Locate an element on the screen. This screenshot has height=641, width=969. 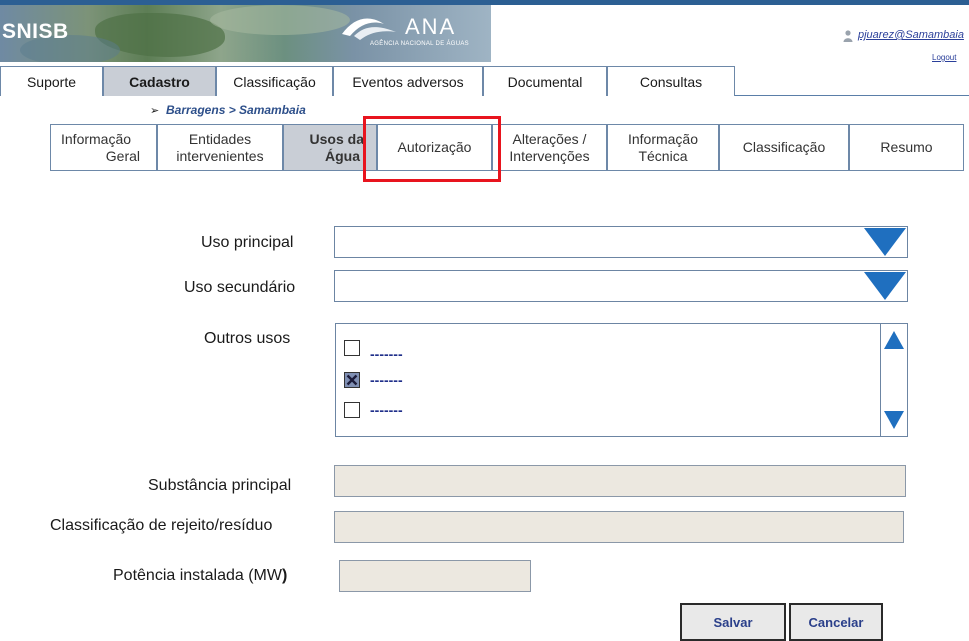
ana-logo-icon is located at coordinates (369, 29).